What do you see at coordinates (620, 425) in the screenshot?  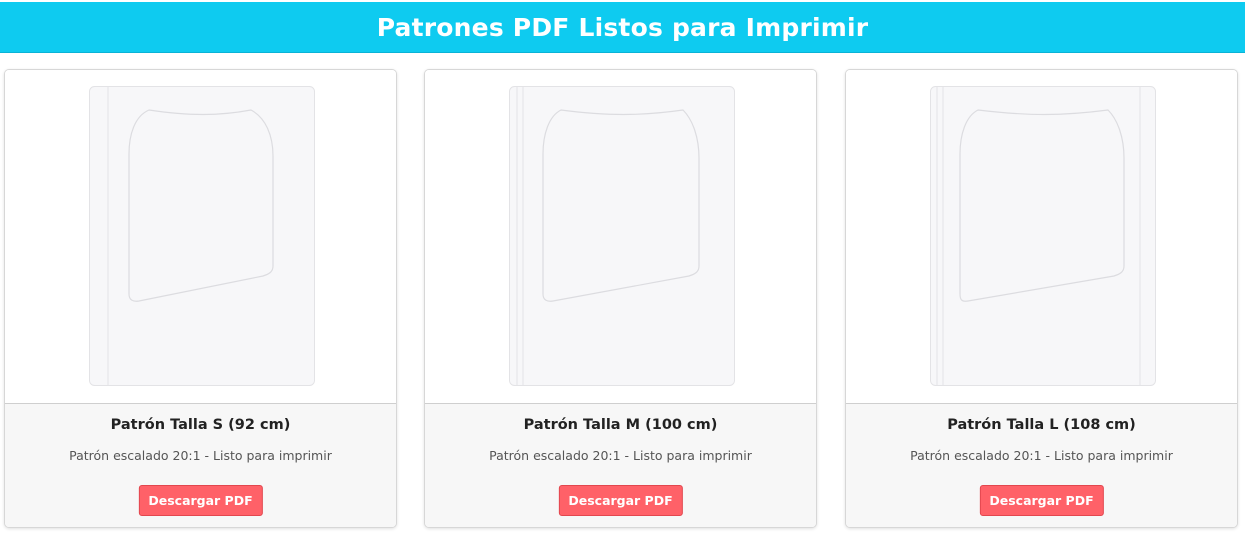 I see `card-title: Patrón Talla M (100 cm)` at bounding box center [620, 425].